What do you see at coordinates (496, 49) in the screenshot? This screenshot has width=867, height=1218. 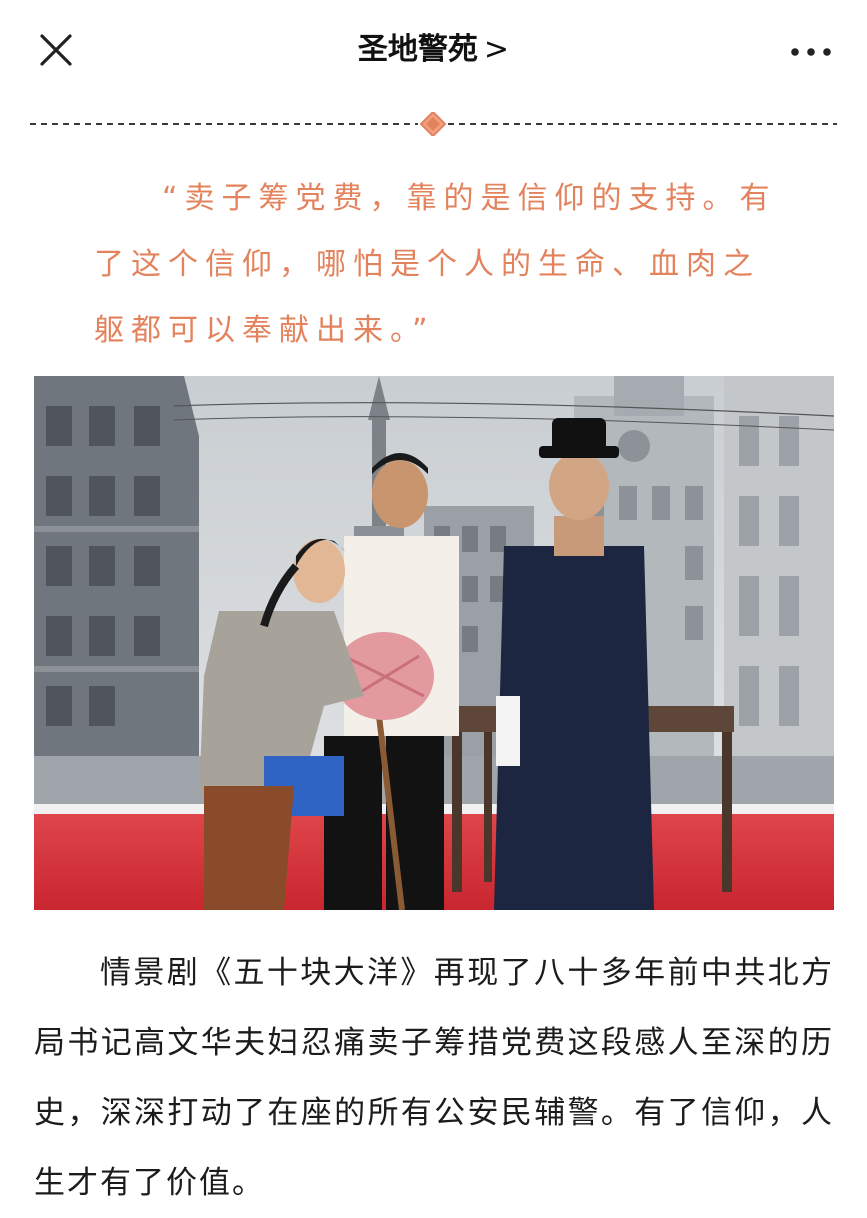 I see `chevron-right-icon: >` at bounding box center [496, 49].